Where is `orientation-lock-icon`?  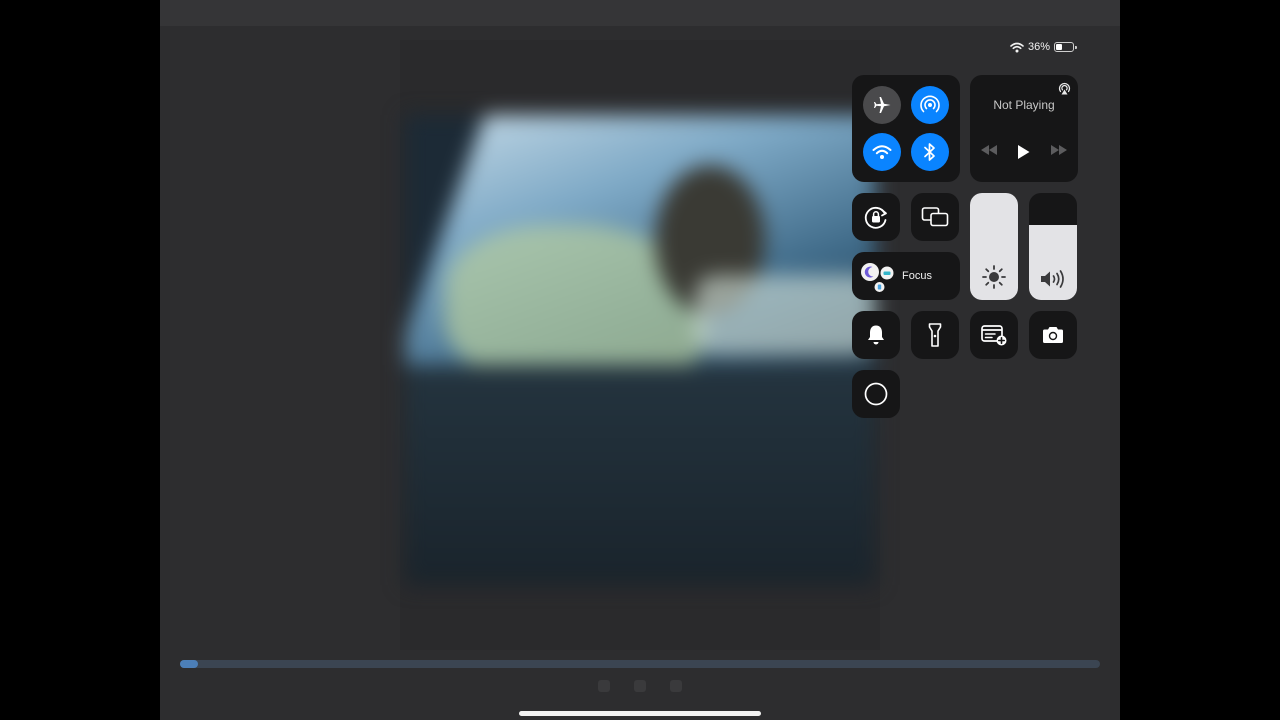 orientation-lock-icon is located at coordinates (875, 217).